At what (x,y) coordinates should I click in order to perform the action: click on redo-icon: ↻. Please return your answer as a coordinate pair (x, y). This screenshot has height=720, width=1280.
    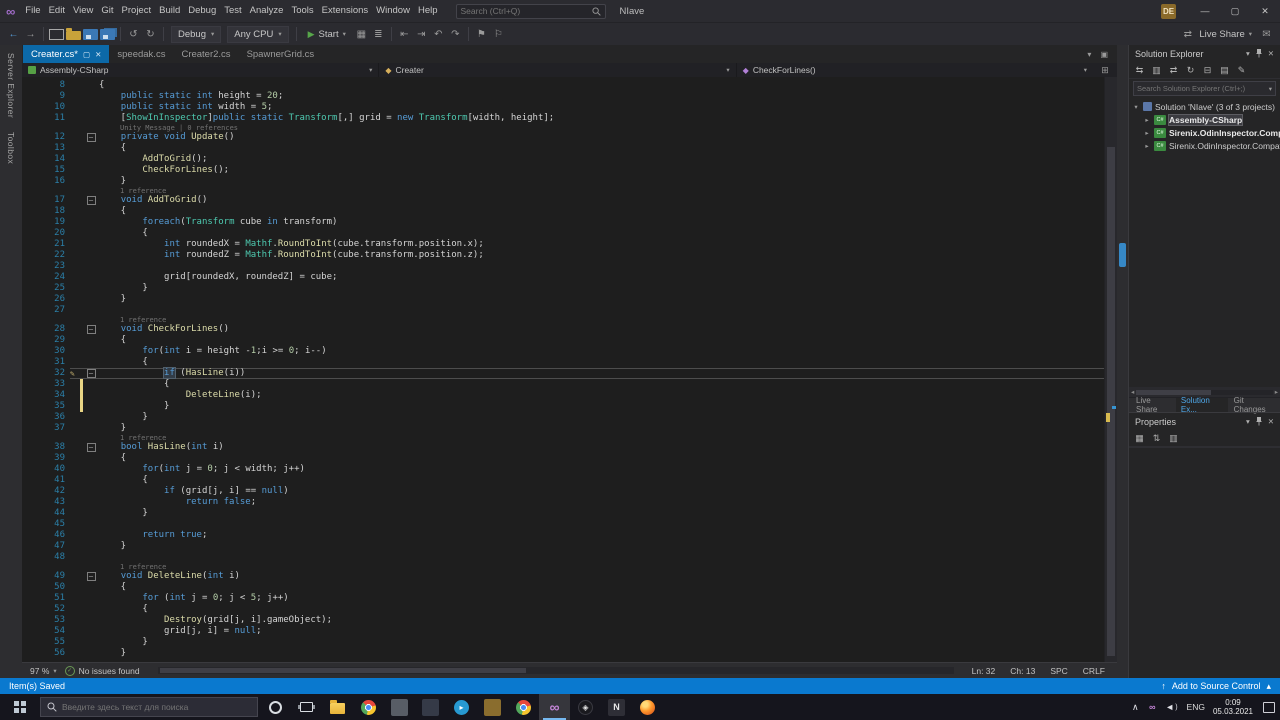
    Looking at the image, I should click on (150, 34).